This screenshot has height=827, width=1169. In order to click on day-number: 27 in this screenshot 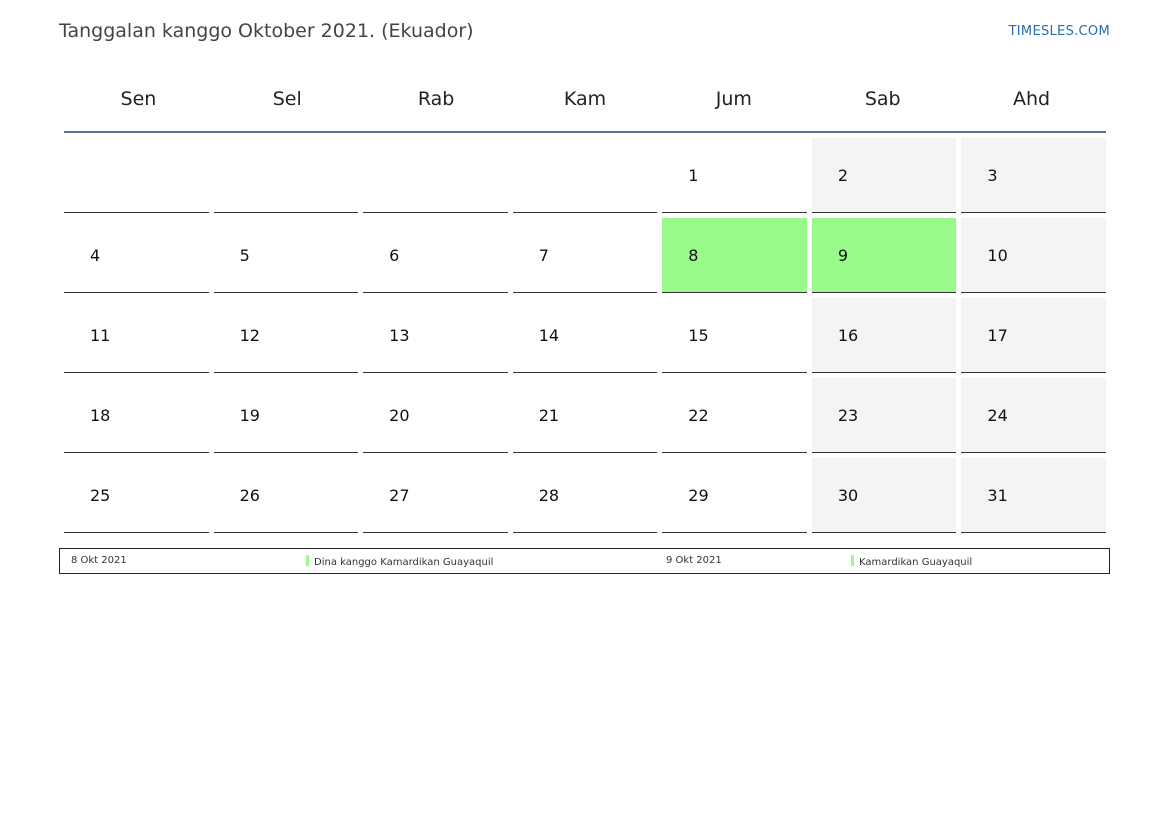, I will do `click(399, 495)`.